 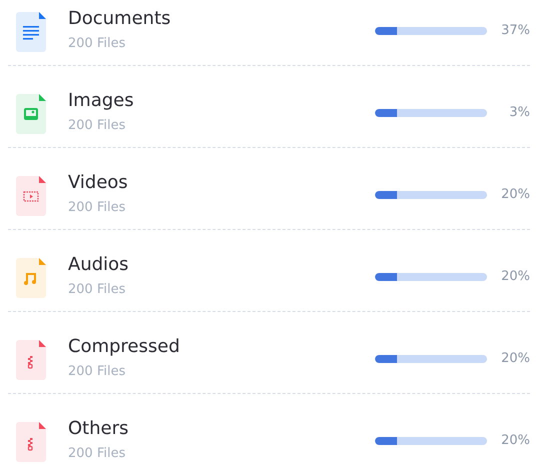 I want to click on audios-file-icon, so click(x=31, y=278).